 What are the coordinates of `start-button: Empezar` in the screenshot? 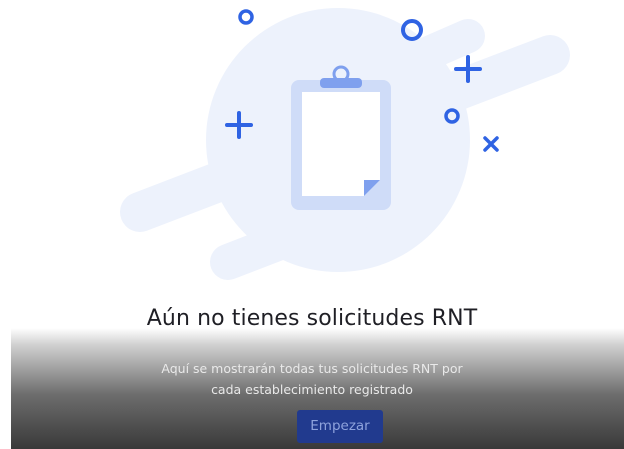 It's located at (340, 426).